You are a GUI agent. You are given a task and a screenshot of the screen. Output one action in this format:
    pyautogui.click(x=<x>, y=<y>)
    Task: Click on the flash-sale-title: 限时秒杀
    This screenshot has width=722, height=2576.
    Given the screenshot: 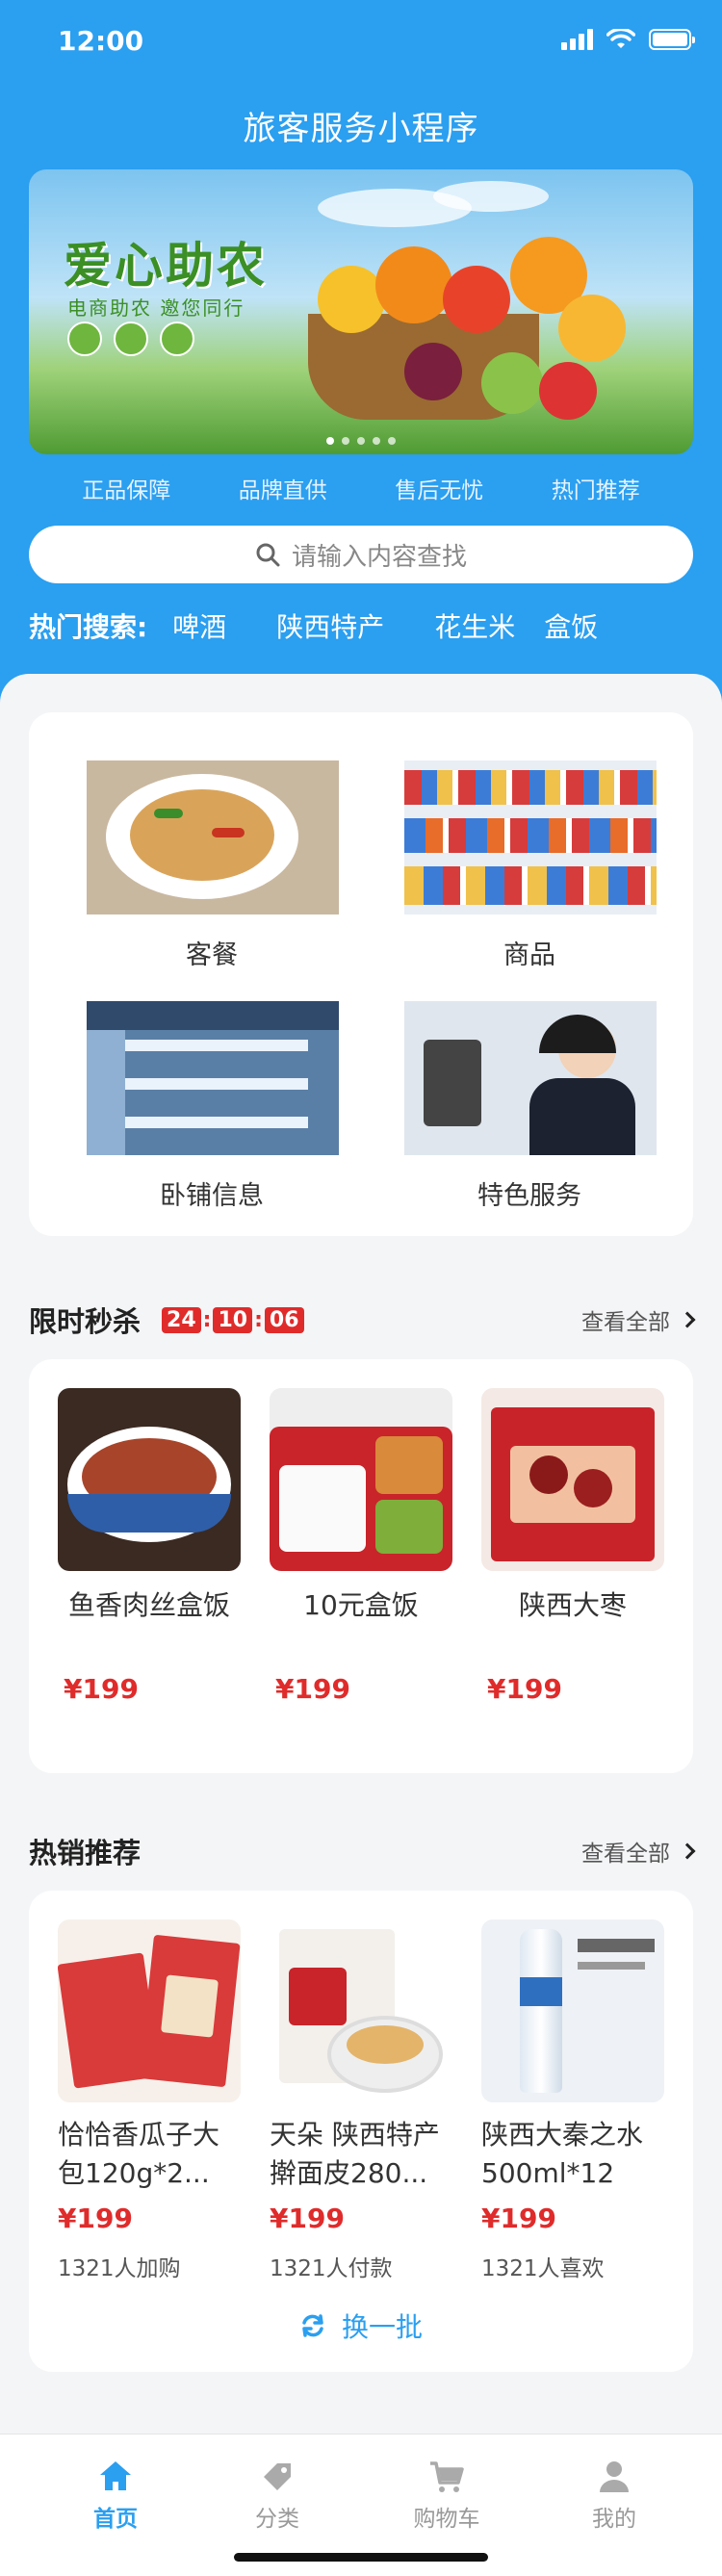 What is the action you would take?
    pyautogui.click(x=86, y=1321)
    